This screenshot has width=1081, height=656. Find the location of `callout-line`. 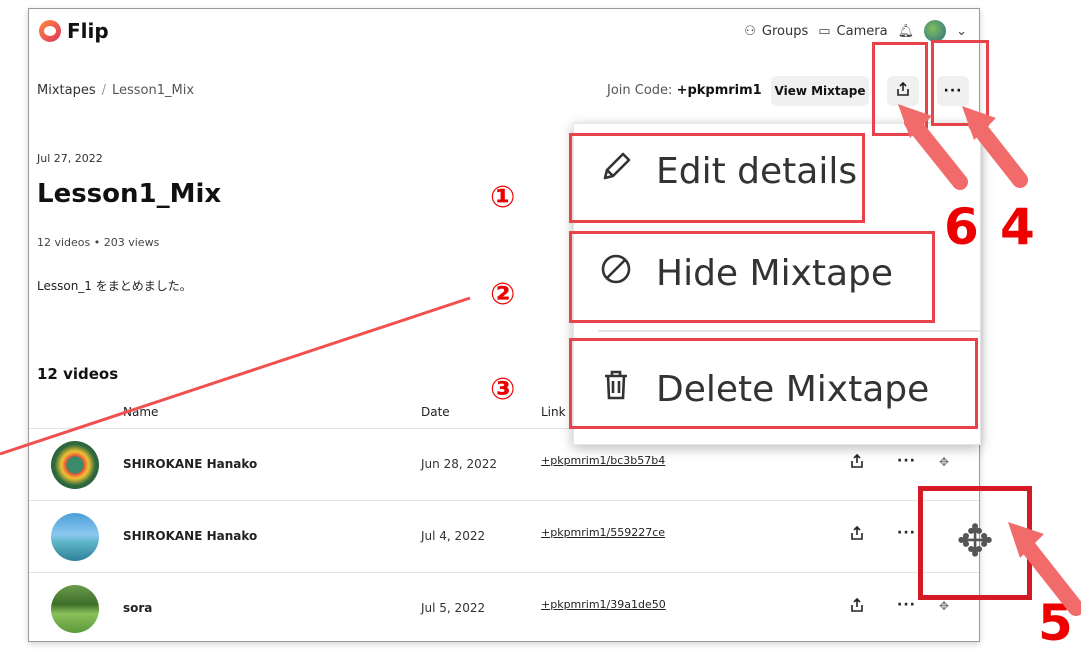

callout-line is located at coordinates (235, 376).